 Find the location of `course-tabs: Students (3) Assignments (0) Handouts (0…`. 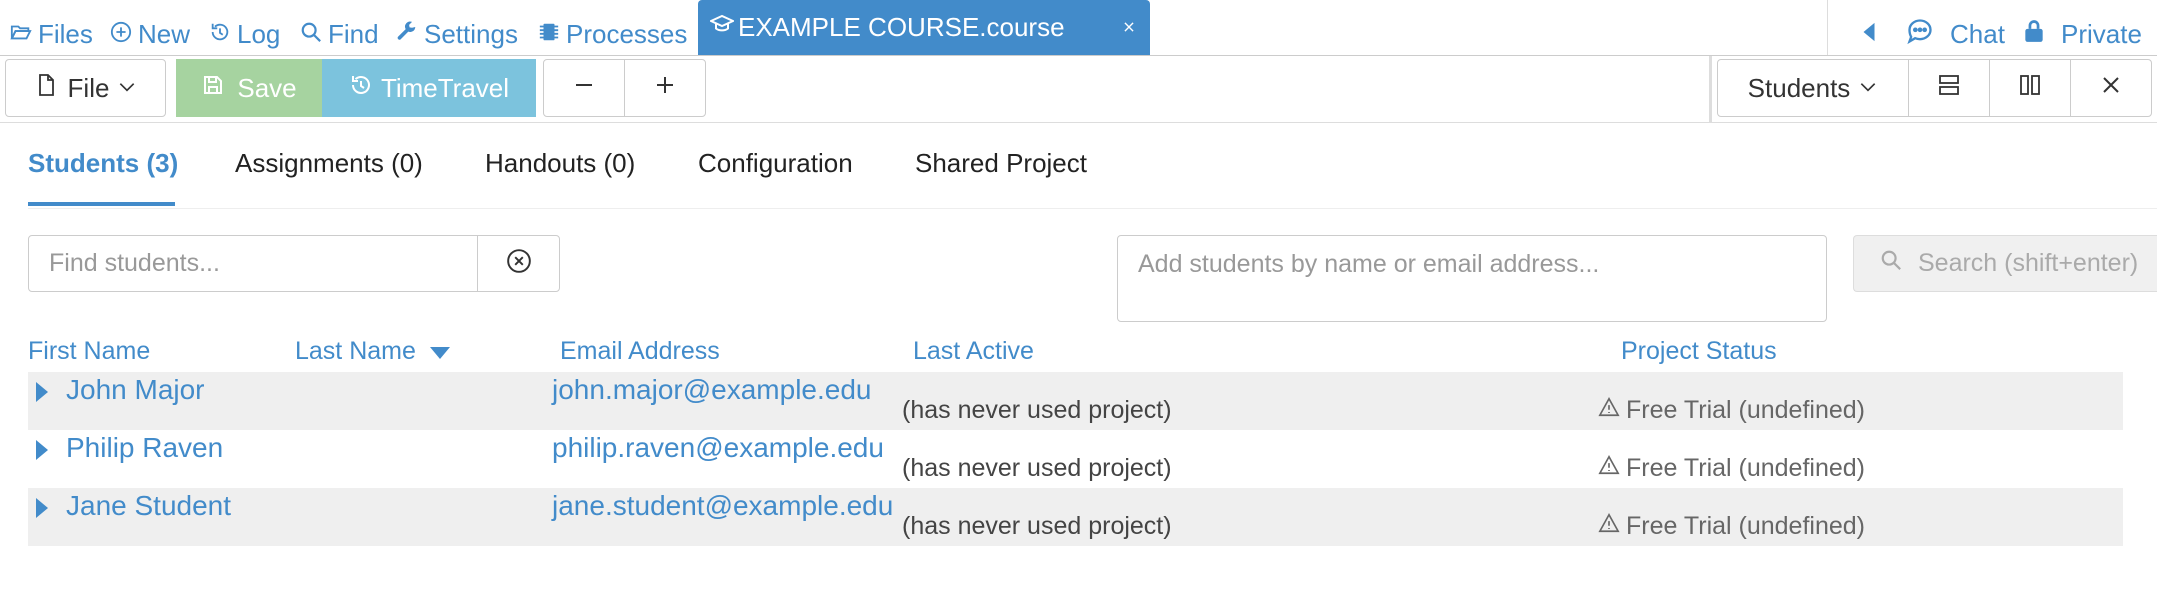

course-tabs: Students (3) Assignments (0) Handouts (0… is located at coordinates (1092, 173).